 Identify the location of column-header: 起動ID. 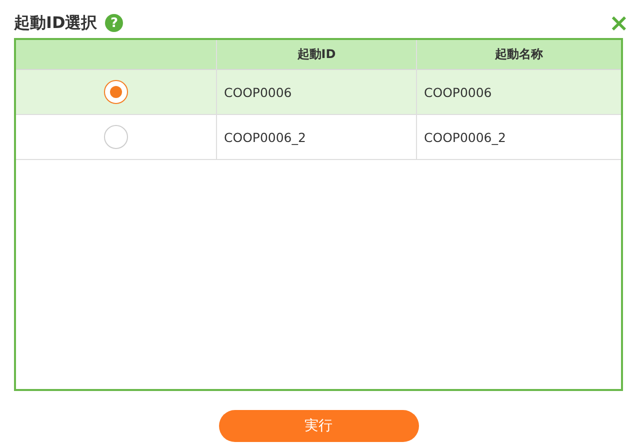
(316, 55).